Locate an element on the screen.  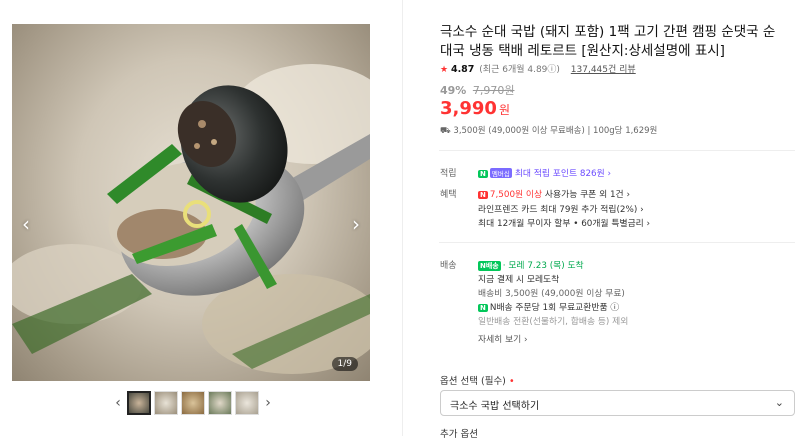
review-count-link: 137,445건 리뷰 is located at coordinates (603, 70).